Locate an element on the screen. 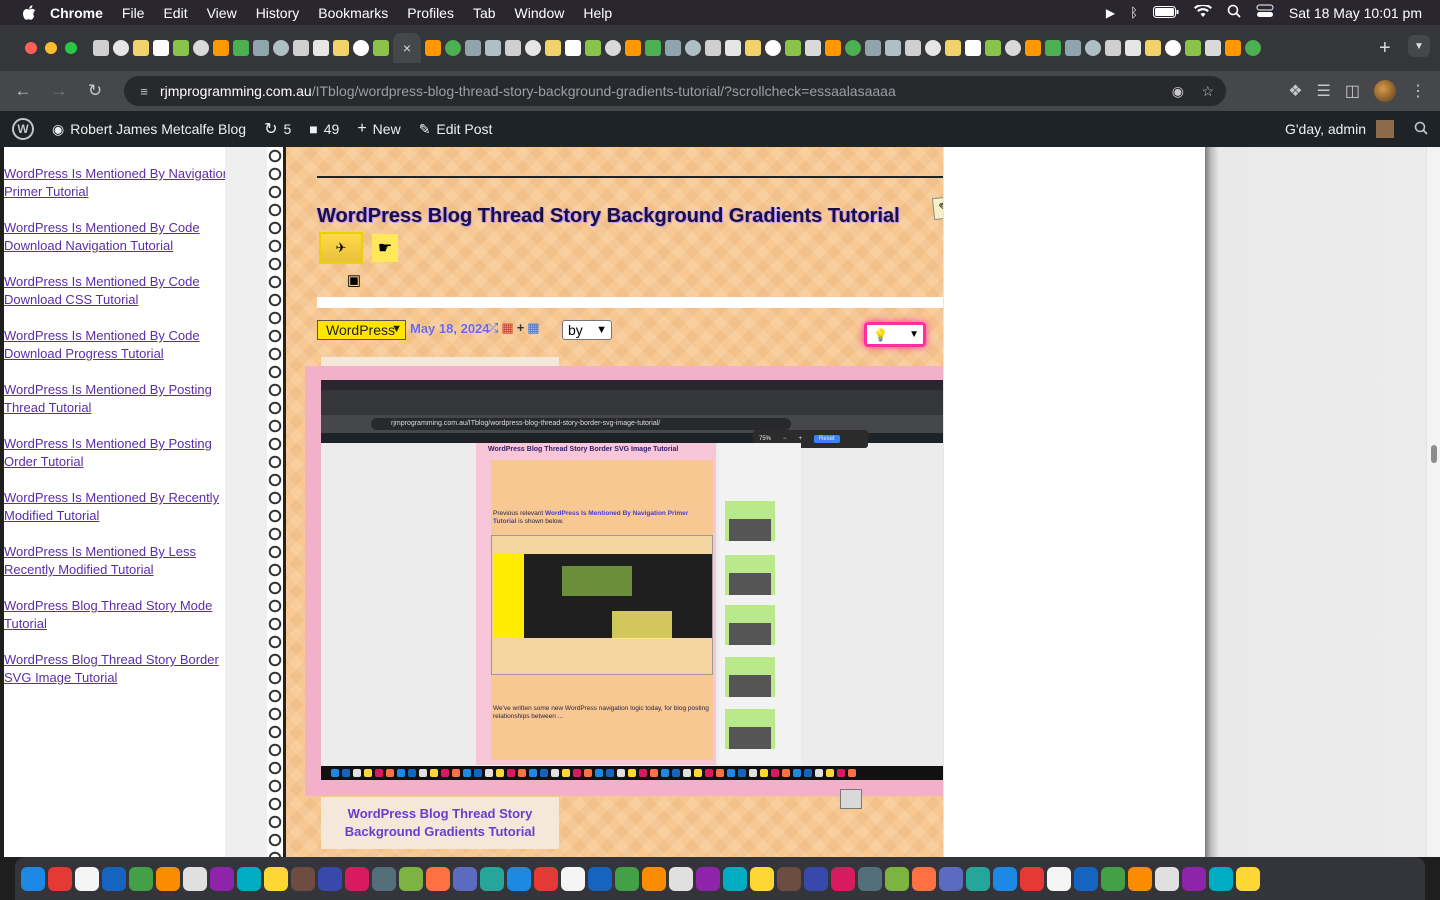  battery-icon is located at coordinates (1165, 13).